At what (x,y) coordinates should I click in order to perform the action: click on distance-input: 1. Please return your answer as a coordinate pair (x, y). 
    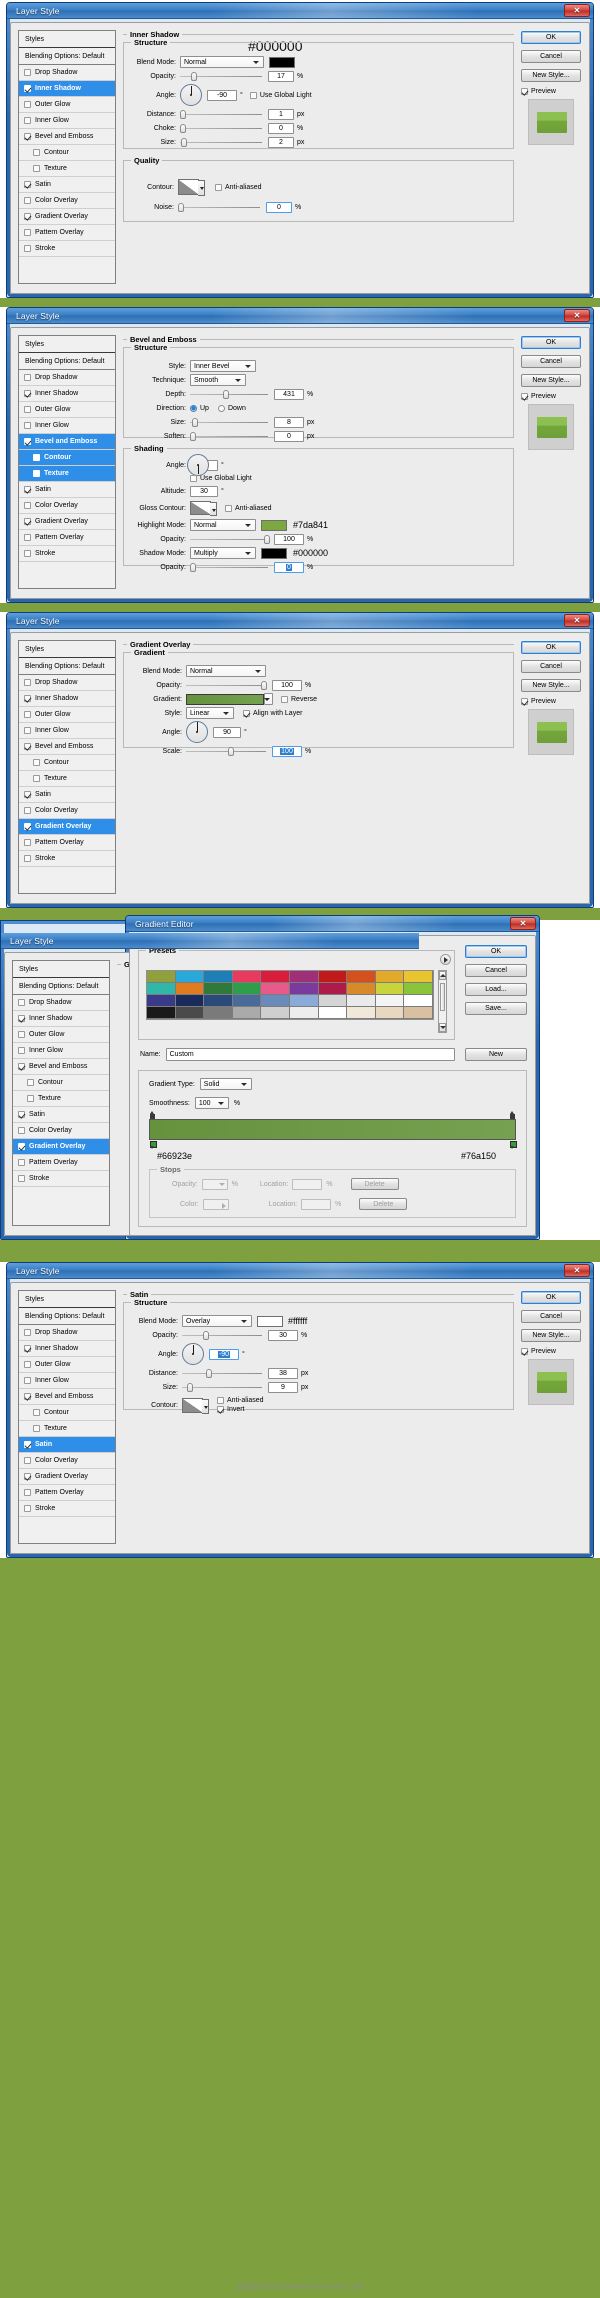
    Looking at the image, I should click on (281, 114).